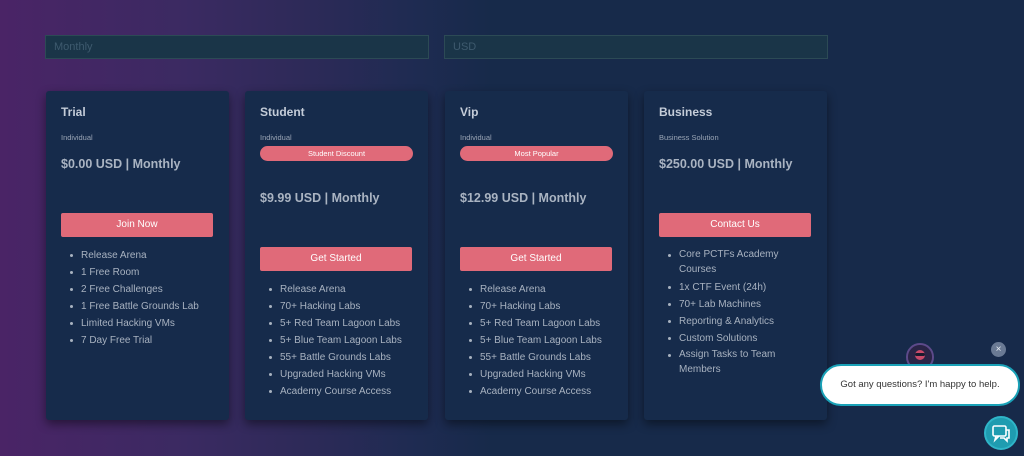 Image resolution: width=1024 pixels, height=456 pixels. I want to click on plan-audience: Business Solution, so click(689, 137).